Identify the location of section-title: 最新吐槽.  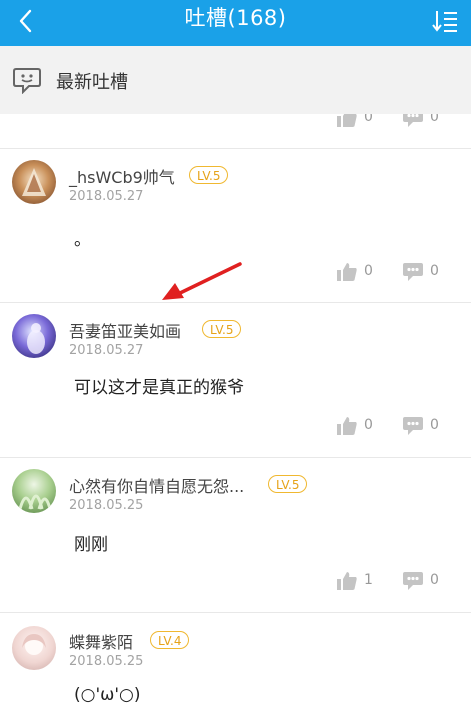
(92, 82).